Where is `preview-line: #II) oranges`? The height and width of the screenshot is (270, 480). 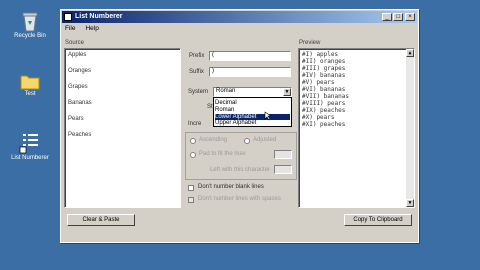 preview-line: #II) oranges is located at coordinates (324, 61).